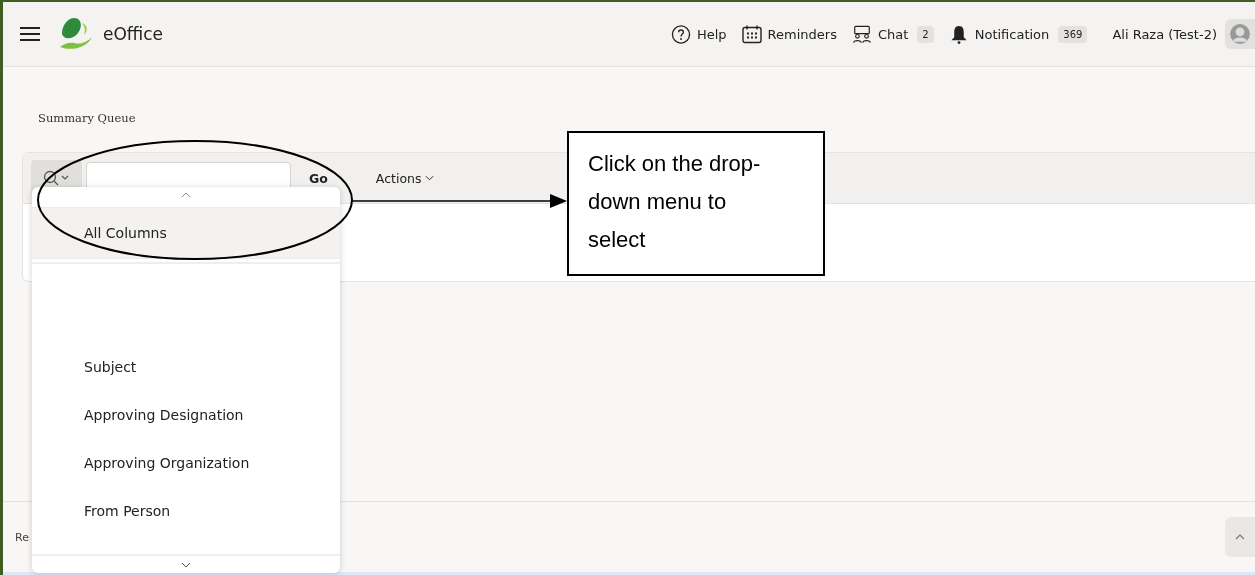 This screenshot has width=1255, height=575. Describe the element at coordinates (186, 511) in the screenshot. I see `menu-item: From Person` at that location.